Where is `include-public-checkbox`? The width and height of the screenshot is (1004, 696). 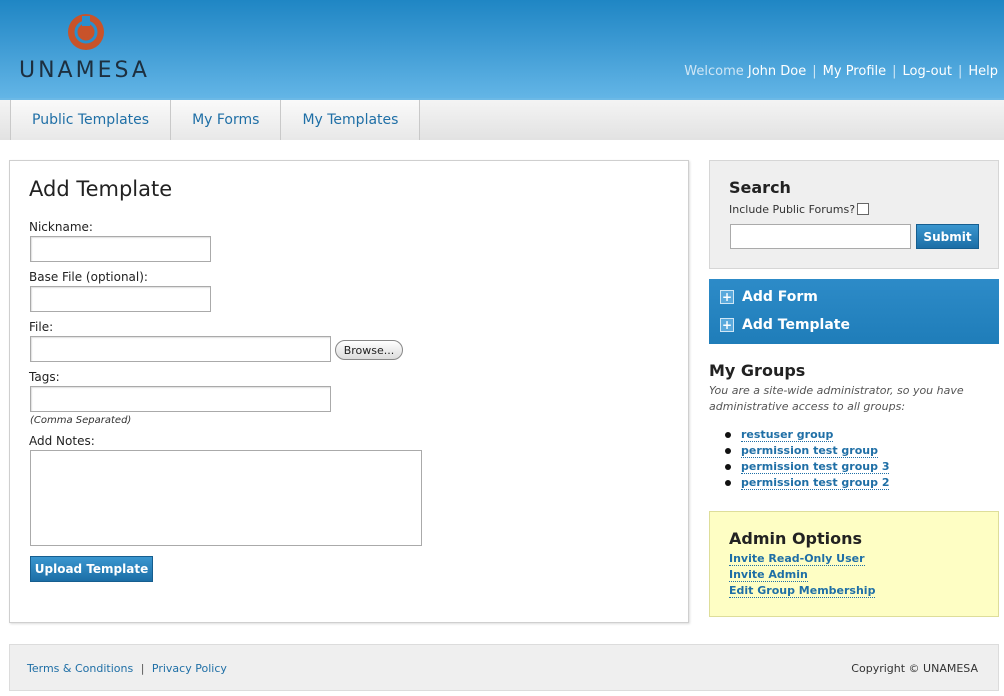 include-public-checkbox is located at coordinates (863, 209).